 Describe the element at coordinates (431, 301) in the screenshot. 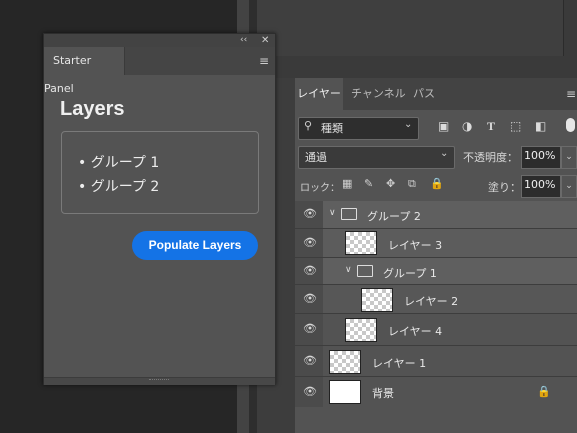

I see `layer-name: レイヤー 2` at that location.